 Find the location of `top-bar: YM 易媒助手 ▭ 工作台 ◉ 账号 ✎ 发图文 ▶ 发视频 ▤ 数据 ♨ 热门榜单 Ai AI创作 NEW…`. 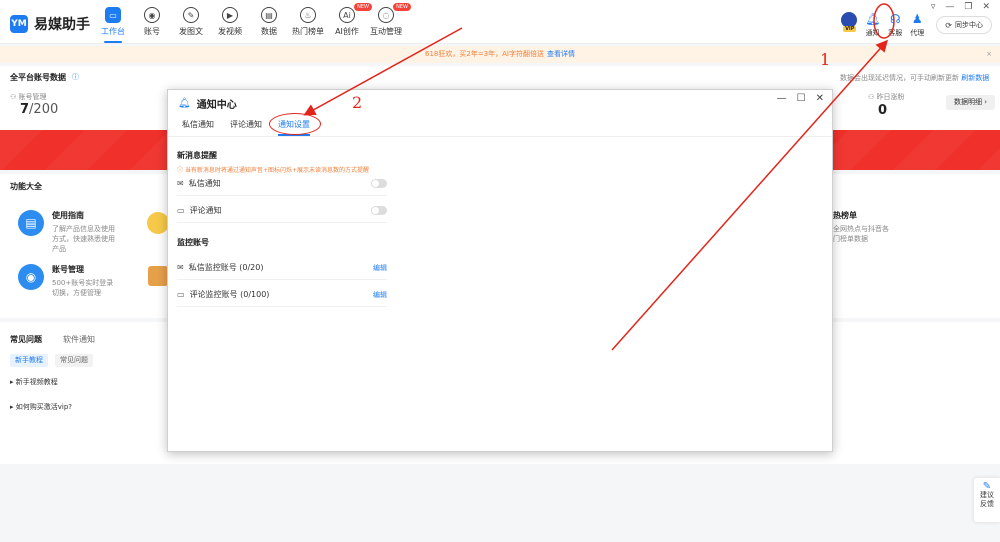

top-bar: YM 易媒助手 ▭ 工作台 ◉ 账号 ✎ 发图文 ▶ 发视频 ▤ 数据 ♨ 热门榜单 Ai AI创作 NEW… is located at coordinates (500, 22).